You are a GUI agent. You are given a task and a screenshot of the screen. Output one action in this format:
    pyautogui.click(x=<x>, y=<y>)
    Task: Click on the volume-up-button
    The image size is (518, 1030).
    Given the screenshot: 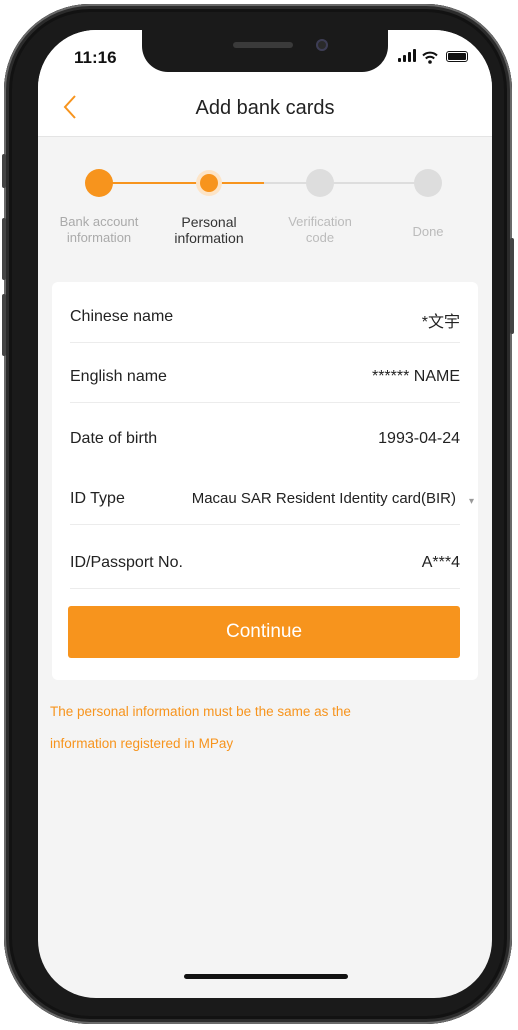 What is the action you would take?
    pyautogui.click(x=4, y=249)
    